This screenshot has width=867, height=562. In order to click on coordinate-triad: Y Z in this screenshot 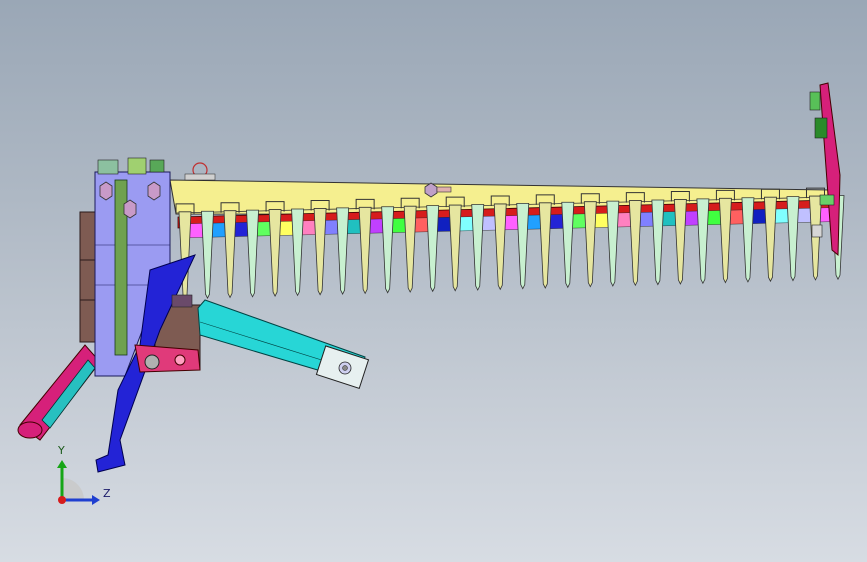, I will do `click(84, 474)`.